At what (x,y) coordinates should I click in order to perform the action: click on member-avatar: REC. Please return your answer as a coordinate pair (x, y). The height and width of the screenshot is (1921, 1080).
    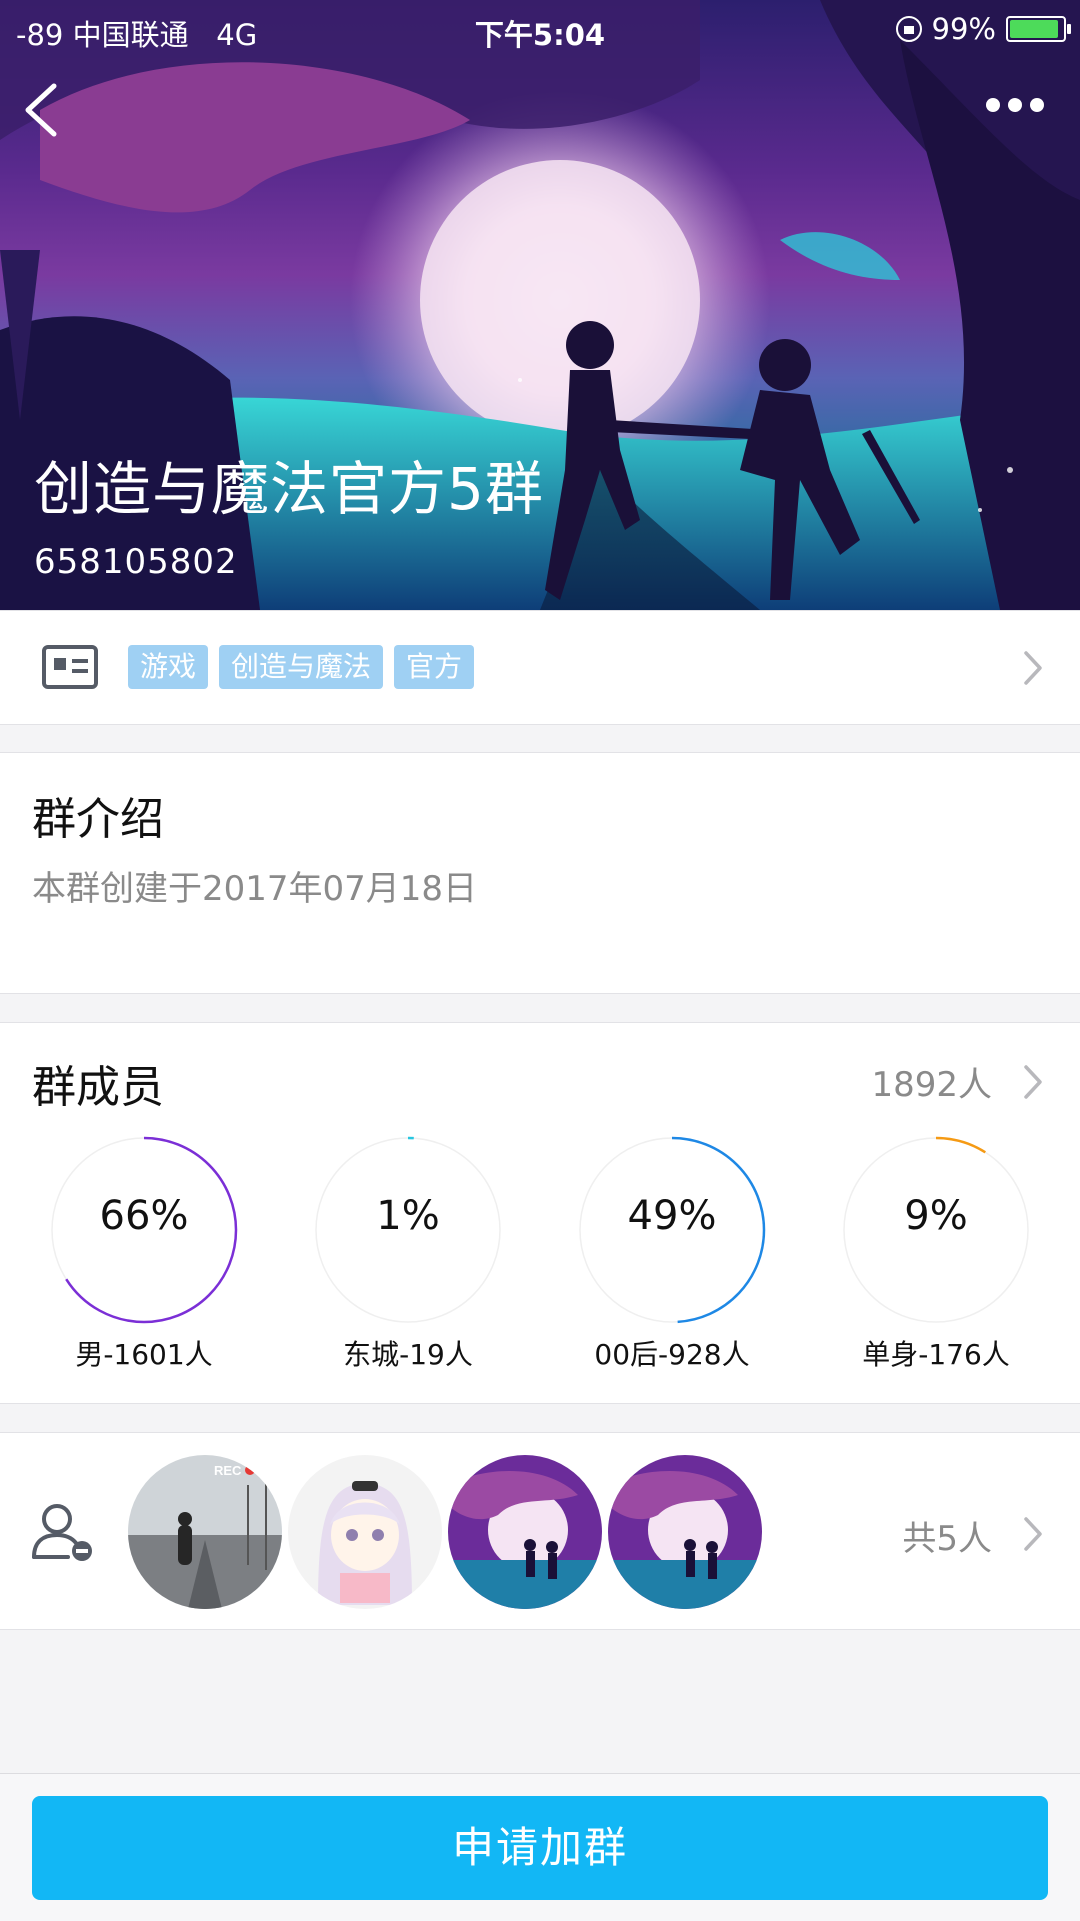
    Looking at the image, I should click on (205, 1532).